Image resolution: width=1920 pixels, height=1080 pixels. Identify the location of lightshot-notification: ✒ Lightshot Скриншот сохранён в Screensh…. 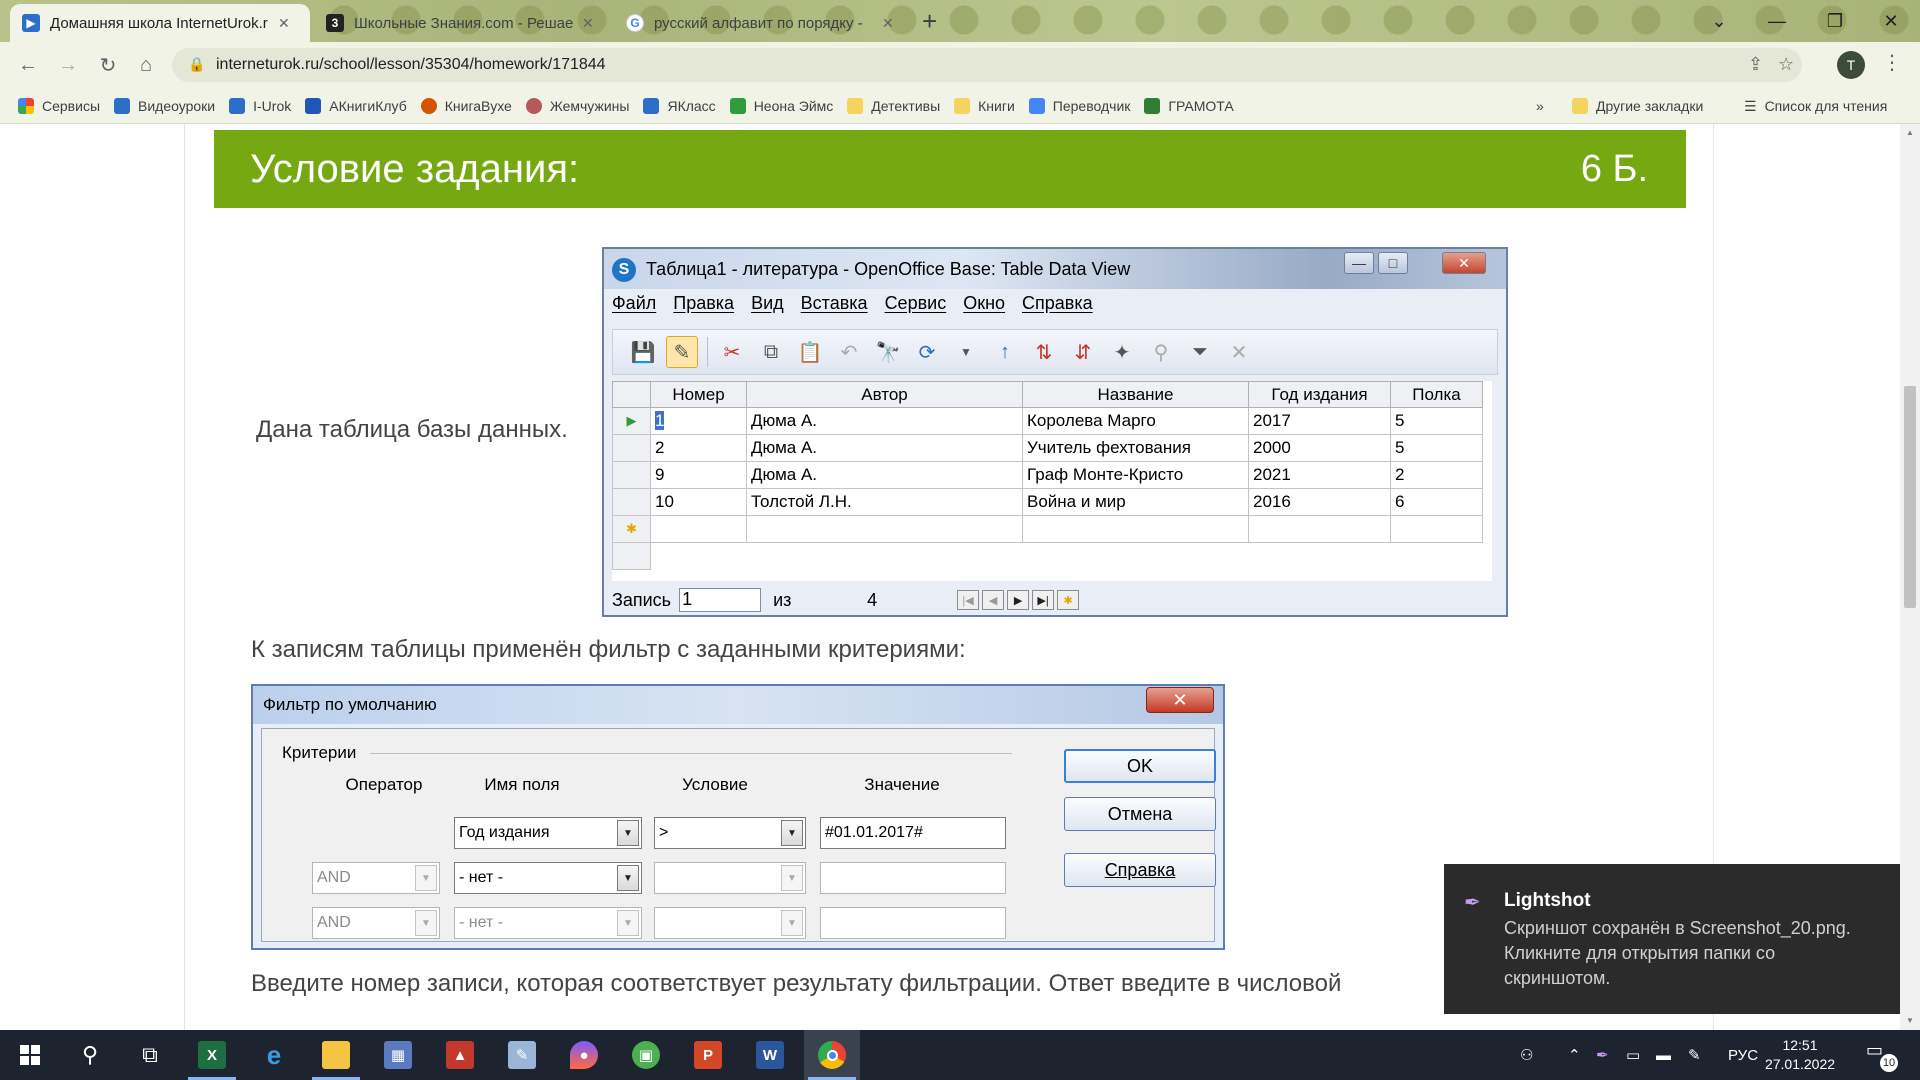
(1672, 939).